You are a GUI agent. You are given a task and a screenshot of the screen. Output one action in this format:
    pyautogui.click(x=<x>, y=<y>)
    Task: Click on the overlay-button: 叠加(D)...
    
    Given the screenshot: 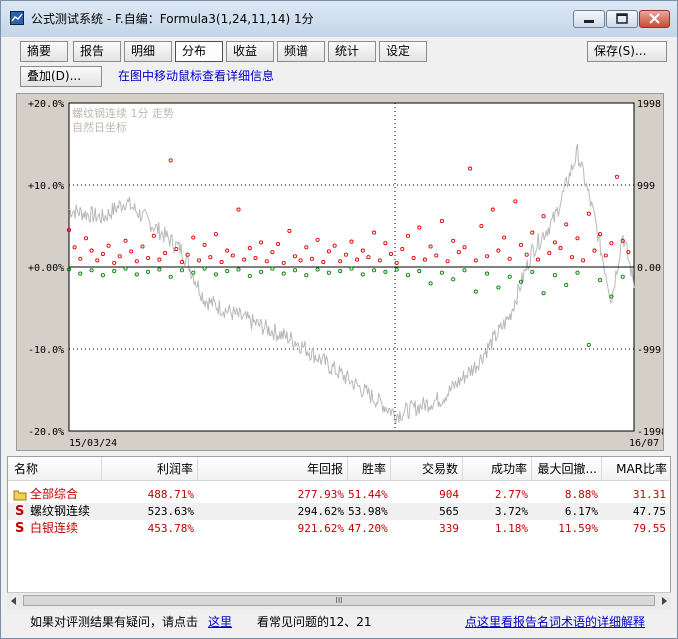 What is the action you would take?
    pyautogui.click(x=61, y=76)
    